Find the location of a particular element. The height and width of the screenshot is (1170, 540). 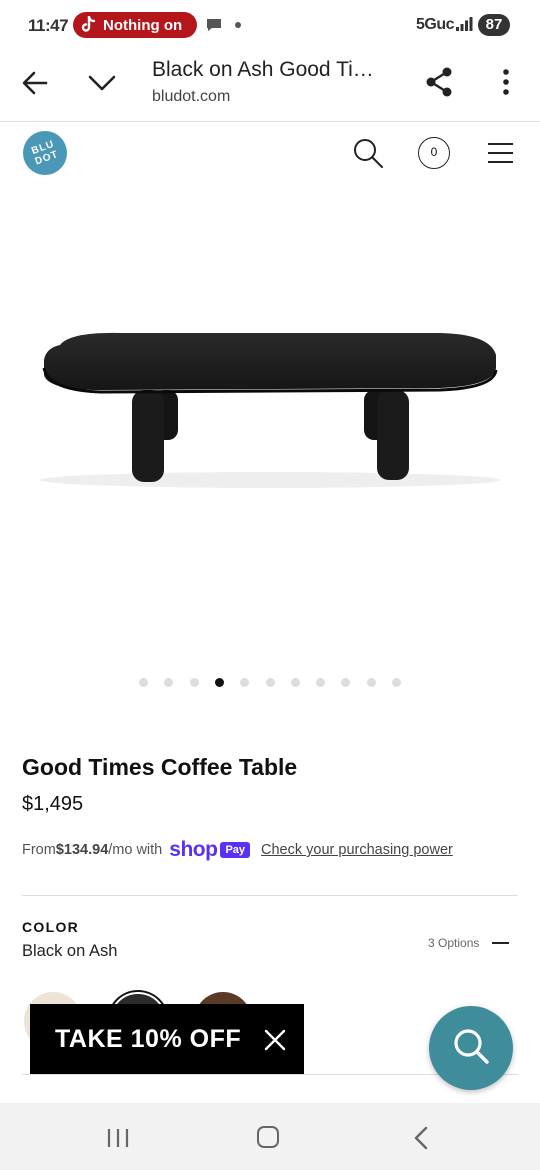

selected-color: Black on Ash is located at coordinates (70, 951).